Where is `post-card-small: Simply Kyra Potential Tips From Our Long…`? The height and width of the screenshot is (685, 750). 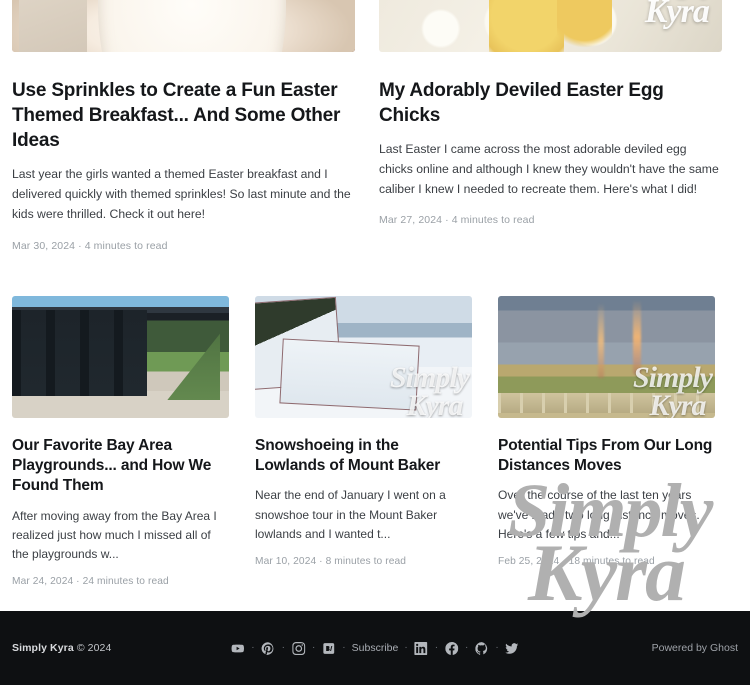 post-card-small: Simply Kyra Potential Tips From Our Long… is located at coordinates (606, 441).